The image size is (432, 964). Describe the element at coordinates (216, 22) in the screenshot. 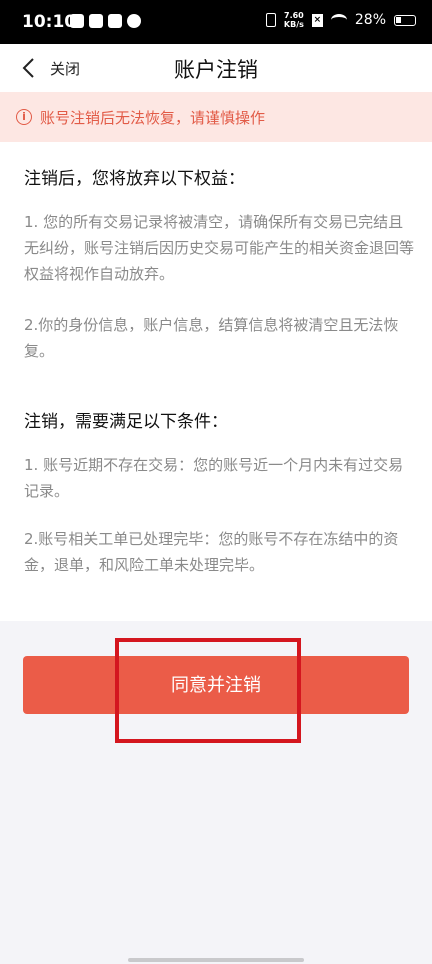

I see `status-bar: 10:10 7.60 KB/s × 28%` at that location.